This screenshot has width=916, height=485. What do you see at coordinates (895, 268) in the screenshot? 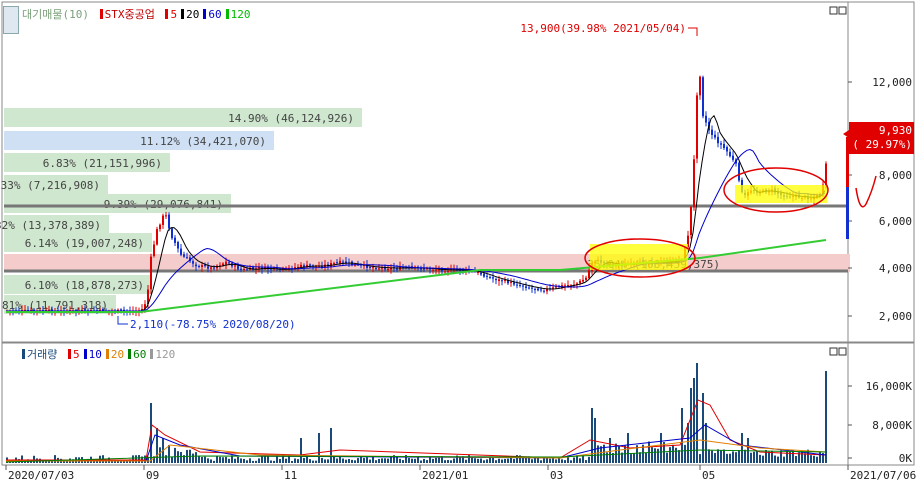
I see `y-axis-label: 4,000` at bounding box center [895, 268].